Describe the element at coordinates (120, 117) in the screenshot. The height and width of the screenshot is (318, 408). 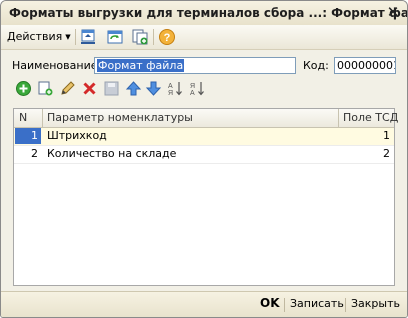
I see `column-header-parameter: Параметр номенклатуры` at that location.